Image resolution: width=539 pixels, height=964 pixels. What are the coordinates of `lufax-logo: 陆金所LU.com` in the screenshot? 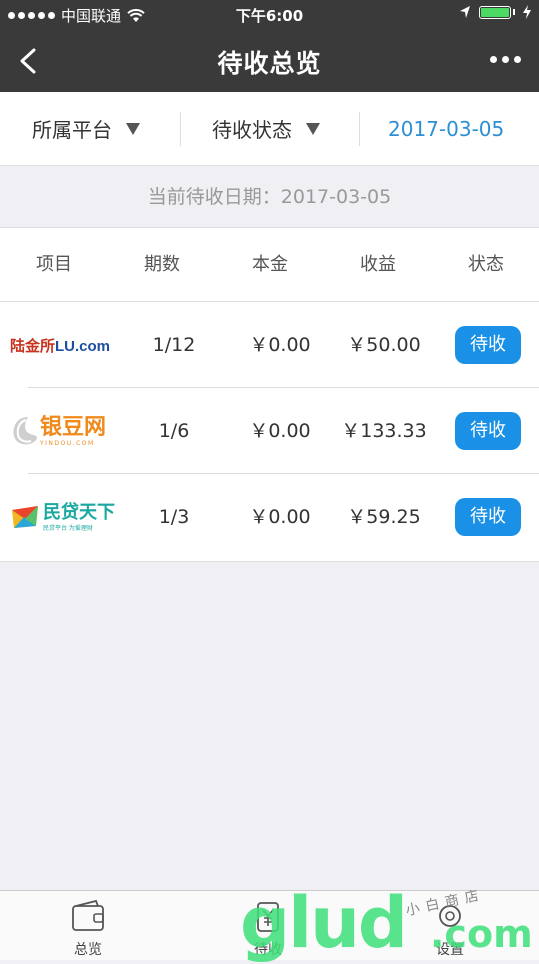 It's located at (66, 345).